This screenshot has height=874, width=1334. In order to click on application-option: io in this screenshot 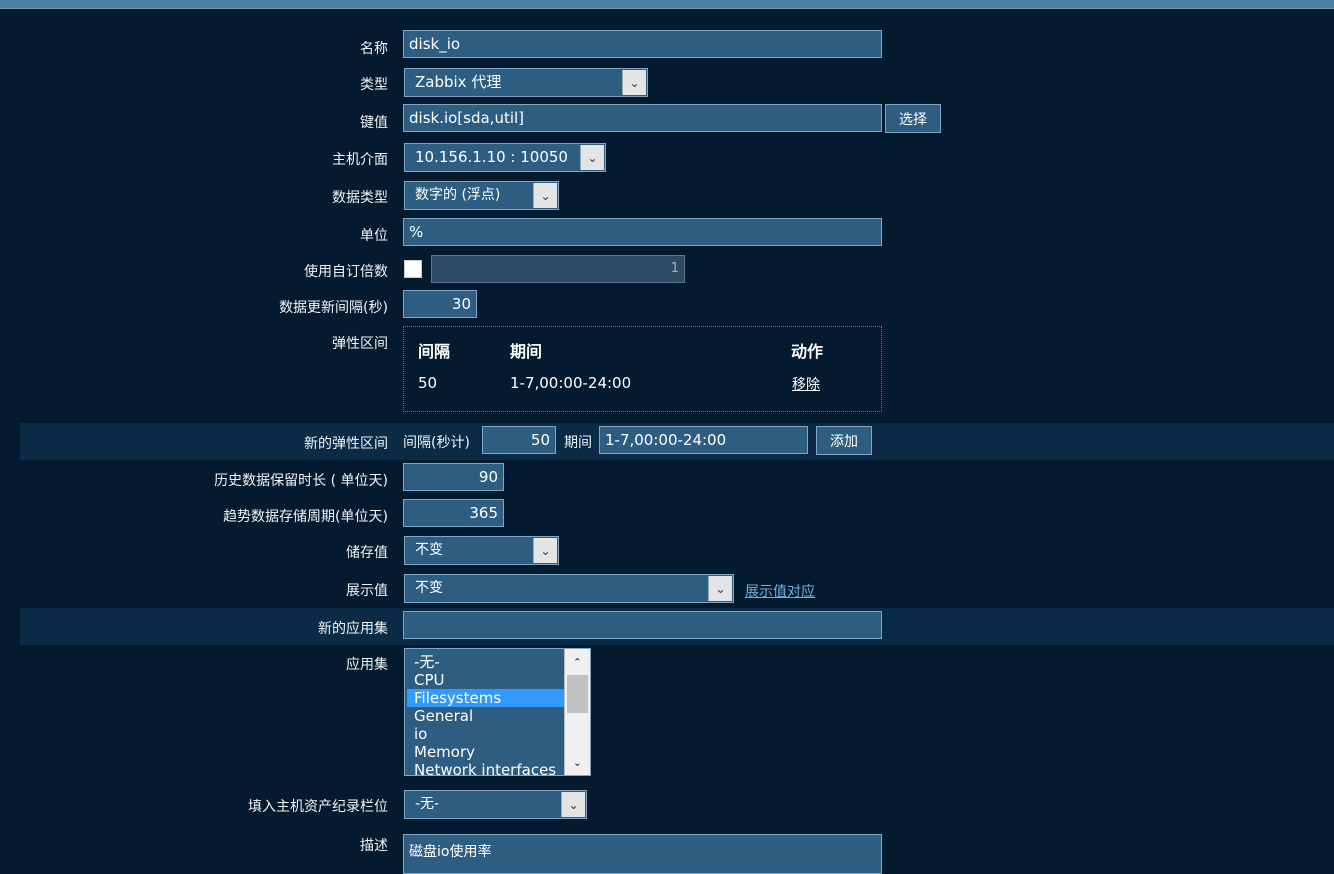, I will do `click(485, 734)`.